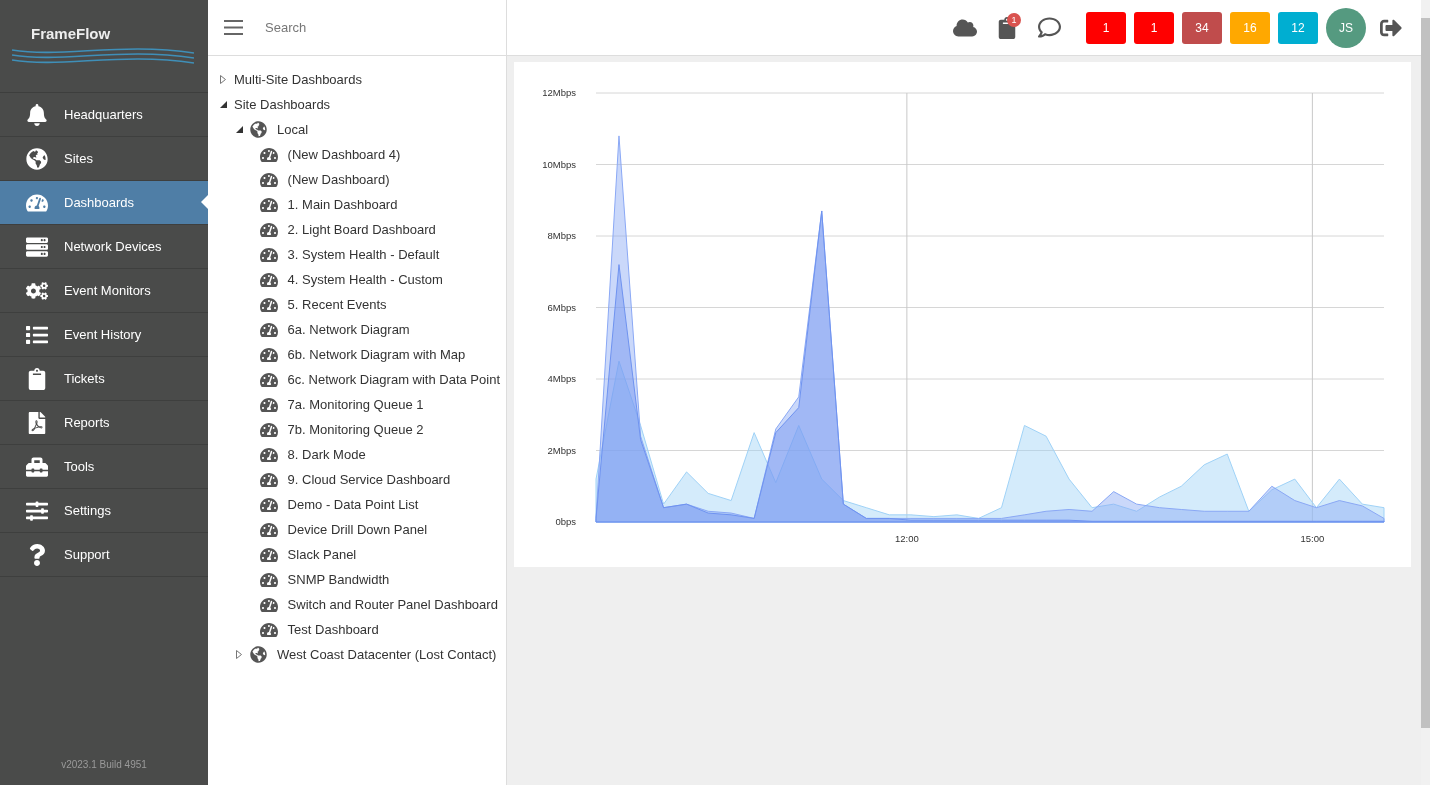  Describe the element at coordinates (322, 554) in the screenshot. I see `tree-item: Slack Panel` at that location.